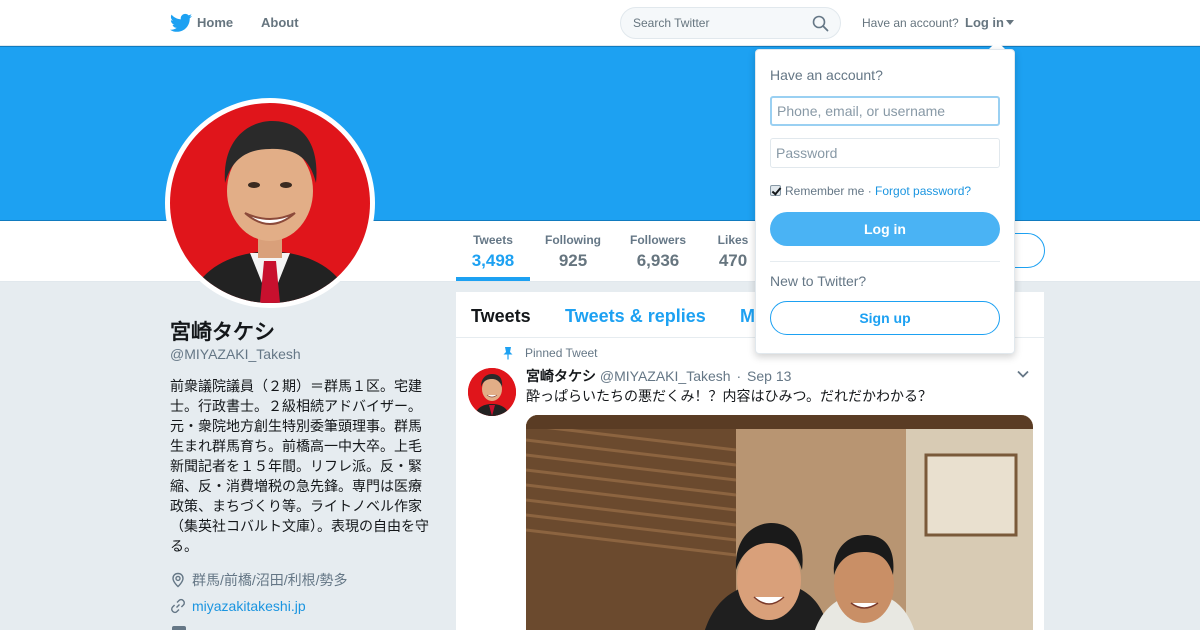 The width and height of the screenshot is (1200, 630). I want to click on tweet-avatar-image, so click(492, 392).